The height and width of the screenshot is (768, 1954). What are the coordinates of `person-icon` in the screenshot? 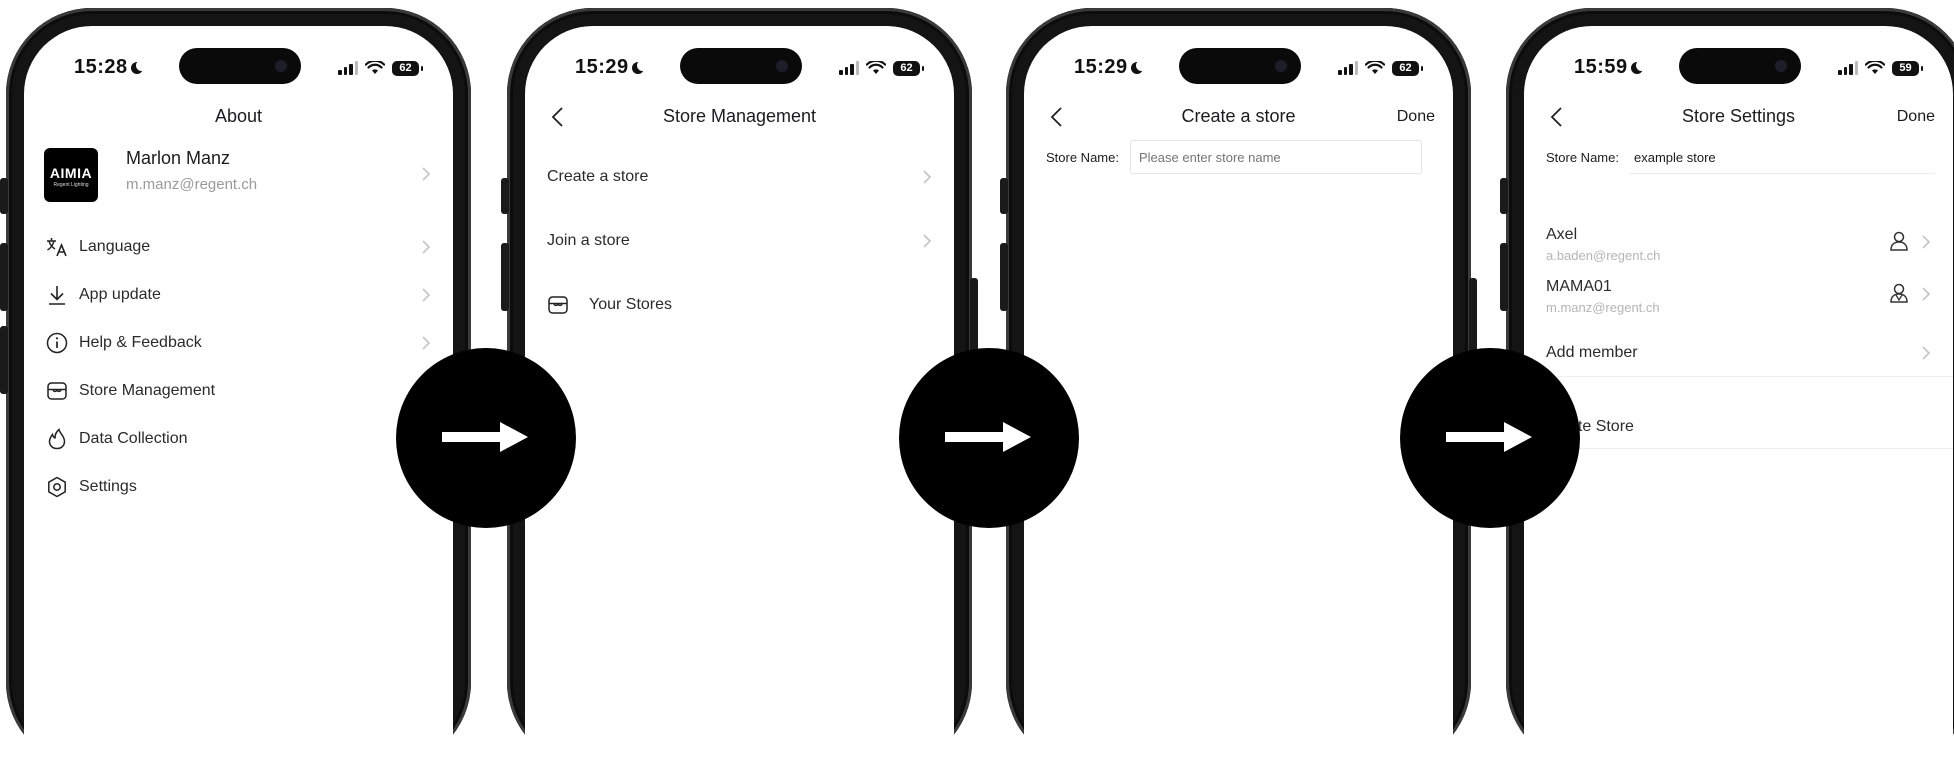 It's located at (1899, 241).